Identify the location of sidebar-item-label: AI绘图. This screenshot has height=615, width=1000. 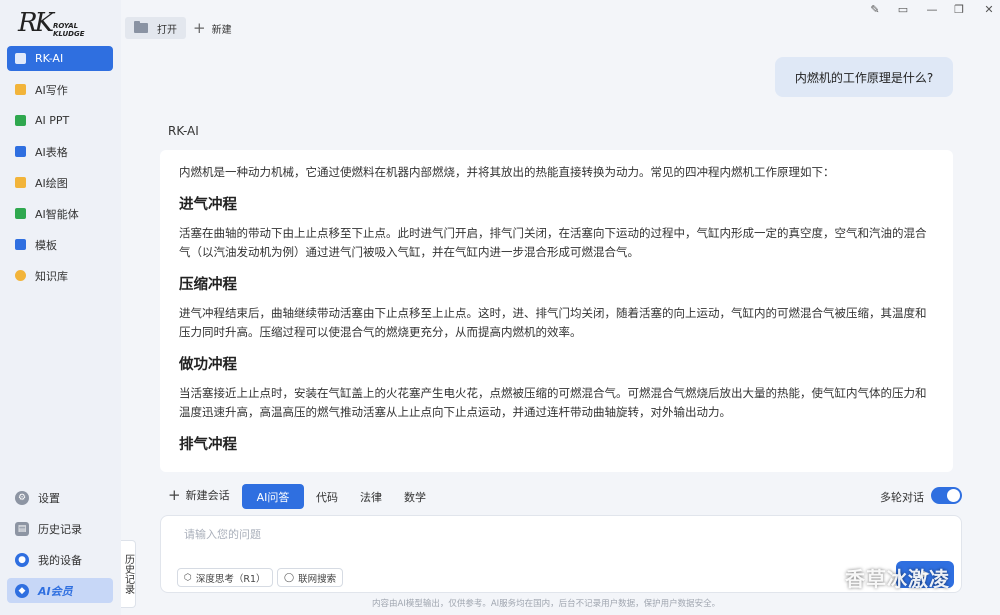
(51, 183).